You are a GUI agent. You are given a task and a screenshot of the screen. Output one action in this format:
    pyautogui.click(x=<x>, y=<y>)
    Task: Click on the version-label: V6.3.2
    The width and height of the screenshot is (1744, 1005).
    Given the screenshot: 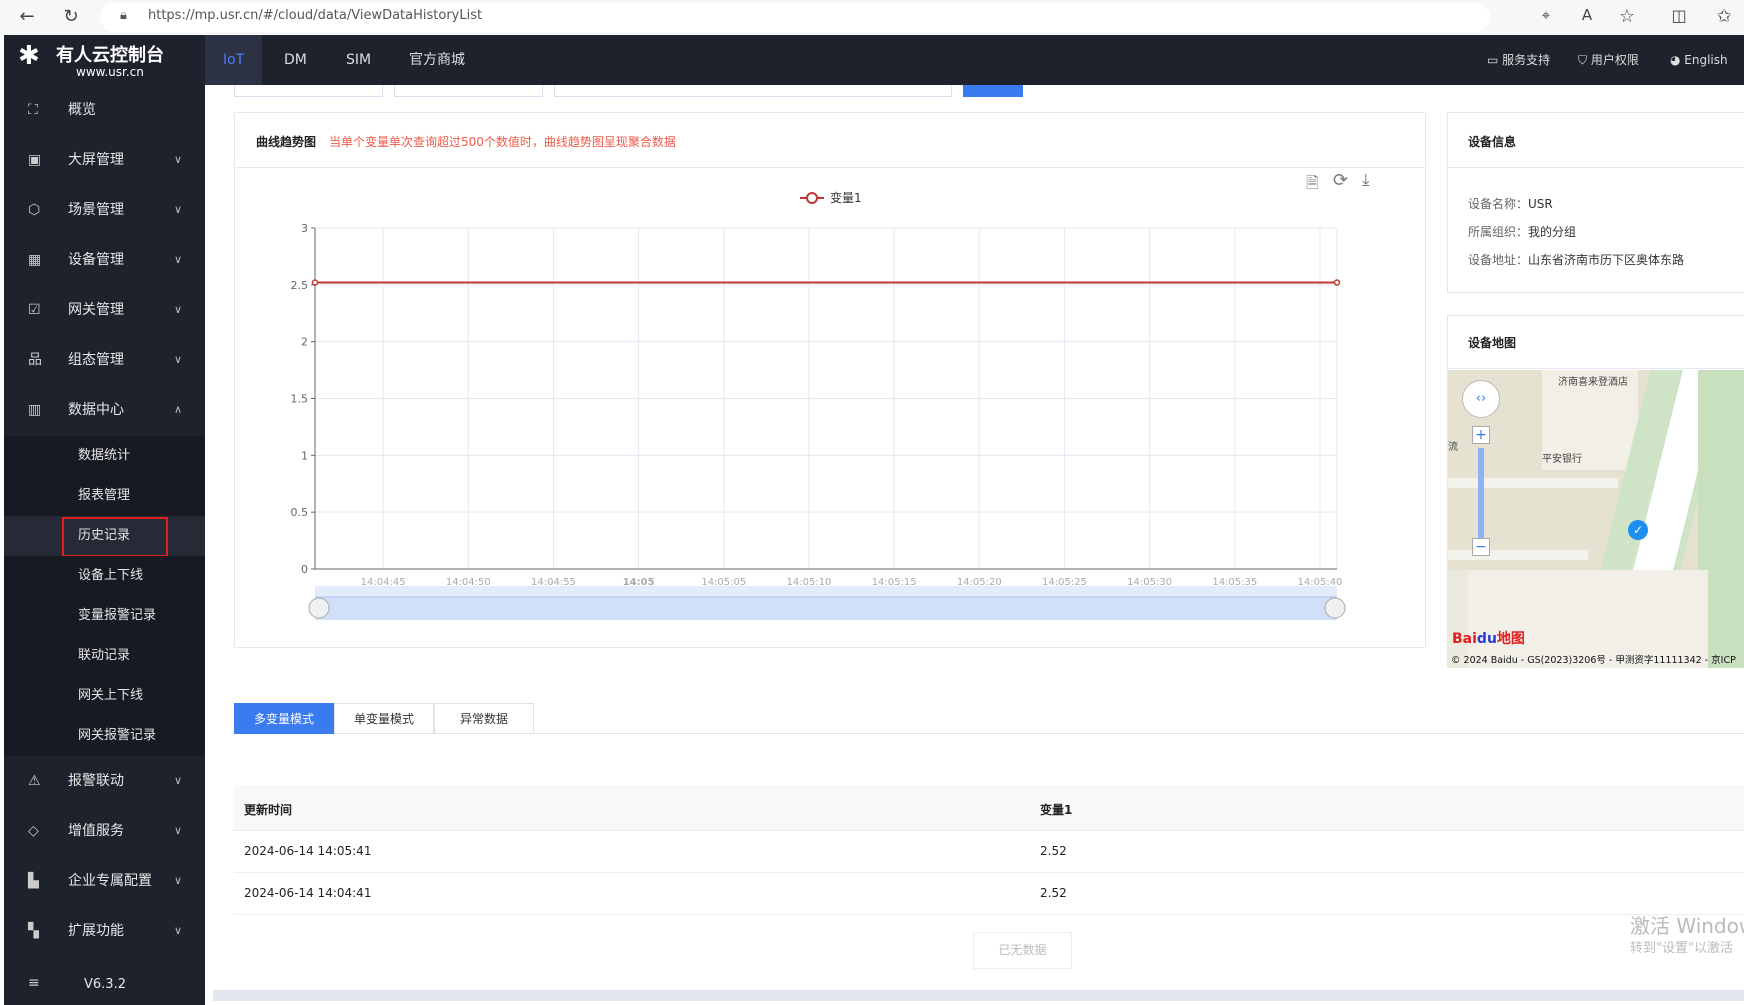 What is the action you would take?
    pyautogui.click(x=105, y=984)
    